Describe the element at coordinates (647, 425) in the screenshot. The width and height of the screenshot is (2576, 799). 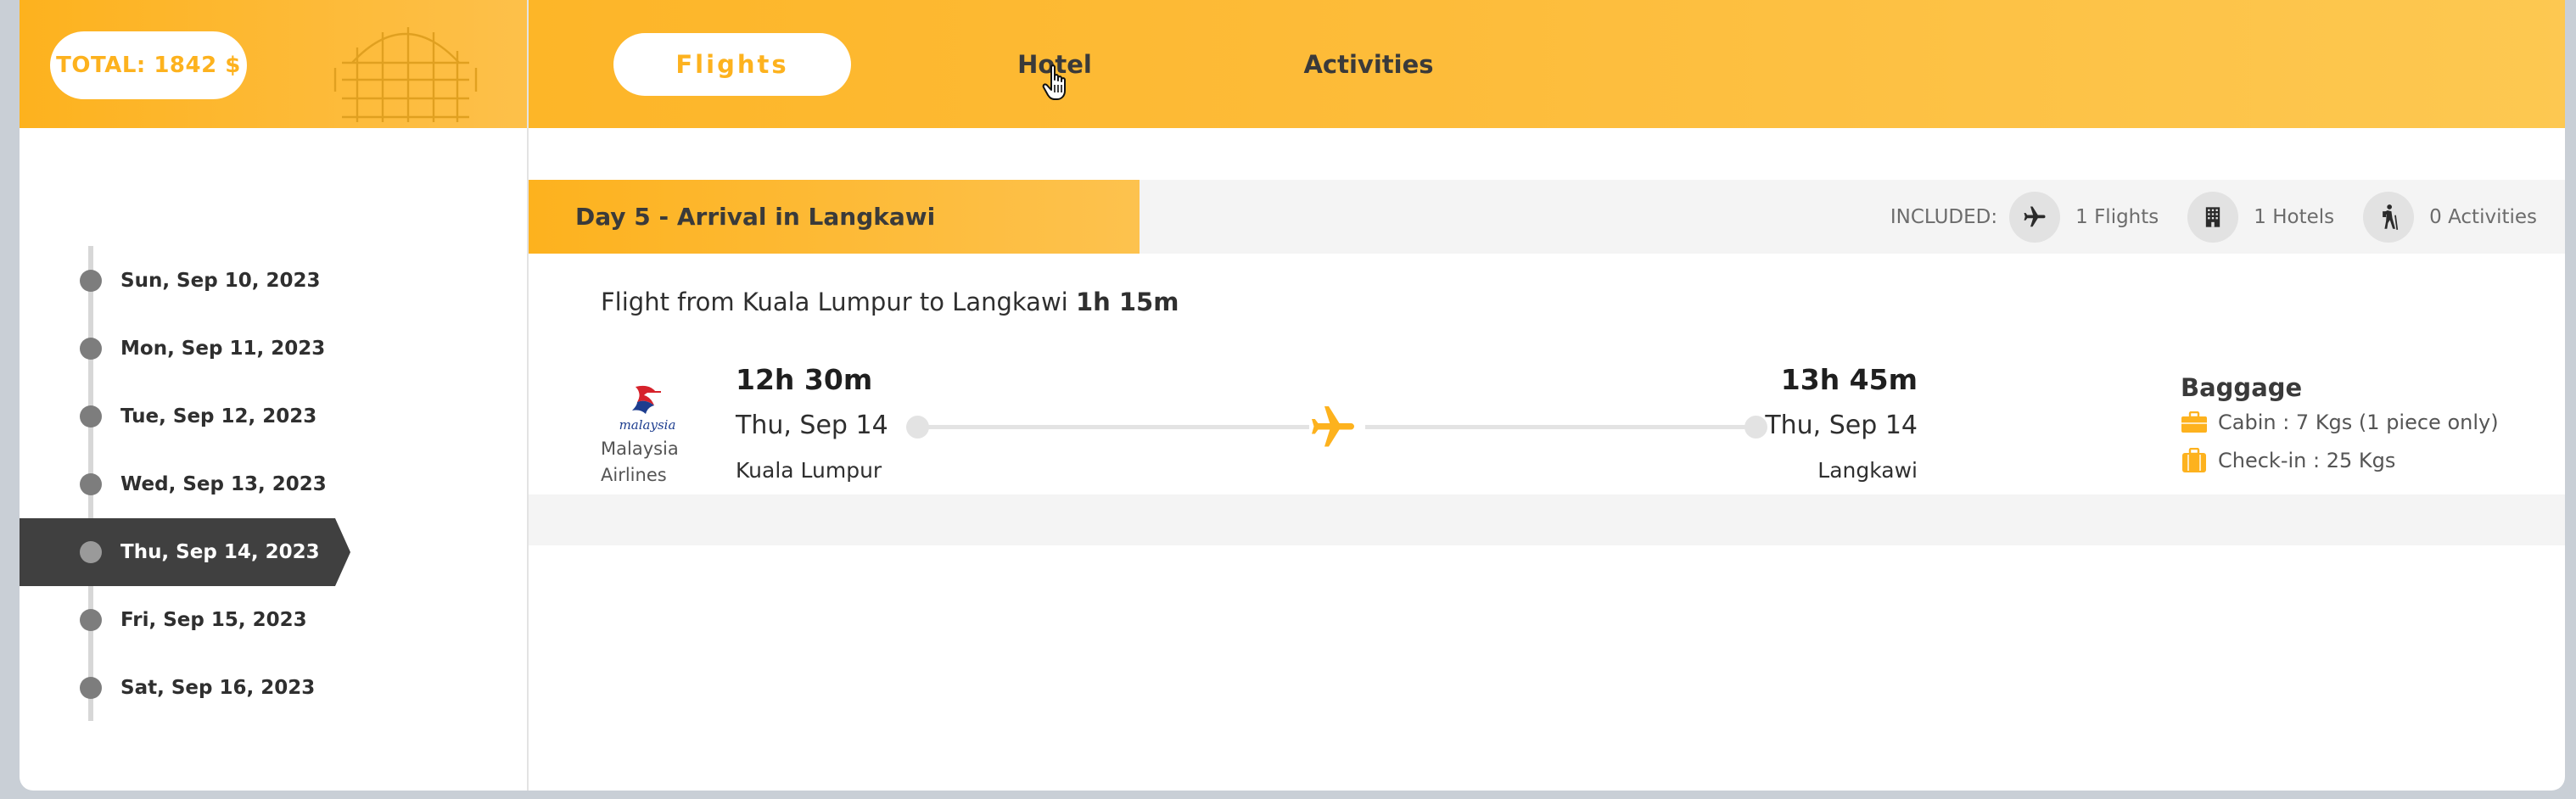
I see `svg-text: malaysia` at that location.